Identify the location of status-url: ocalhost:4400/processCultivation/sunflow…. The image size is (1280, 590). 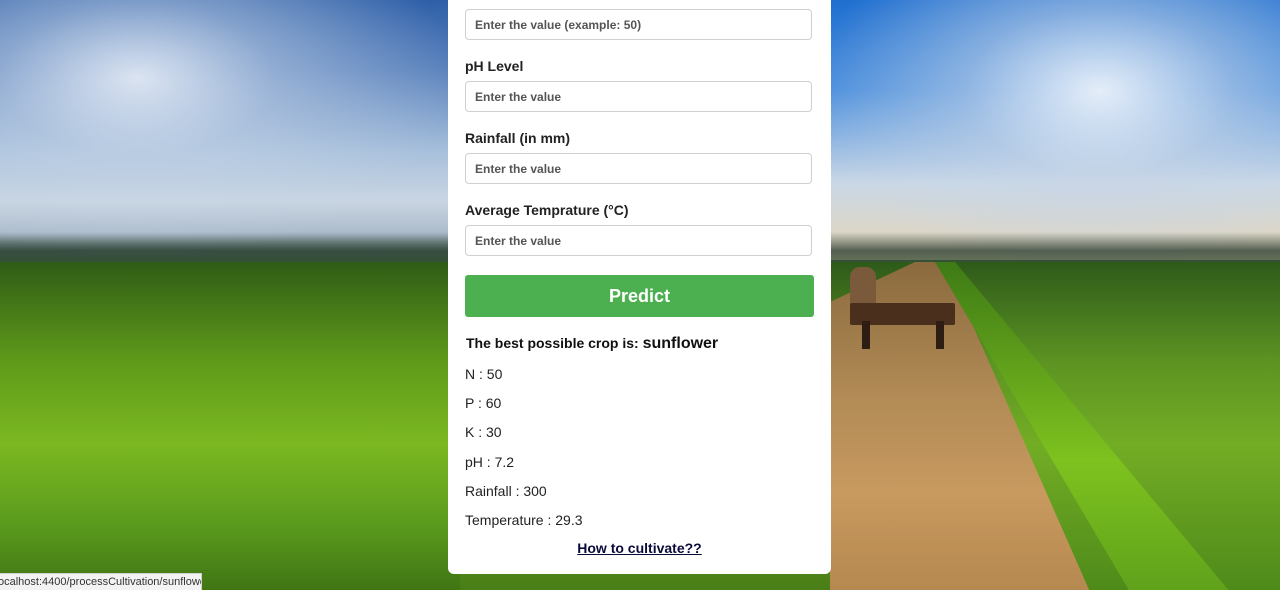
(101, 582).